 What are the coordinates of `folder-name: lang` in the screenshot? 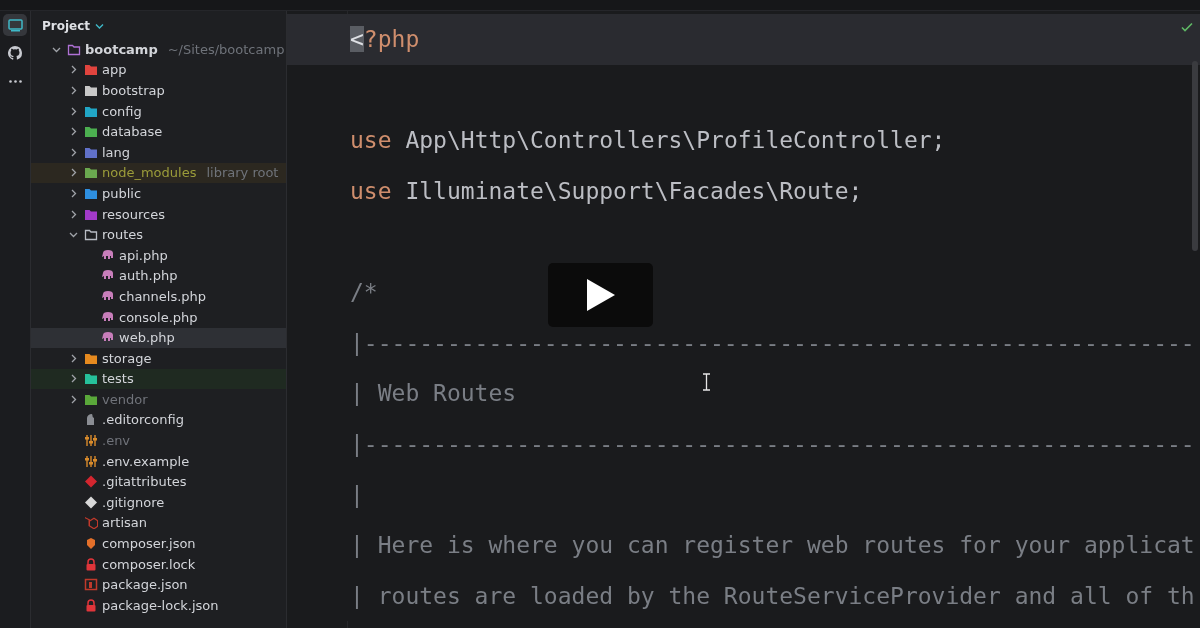 It's located at (116, 152).